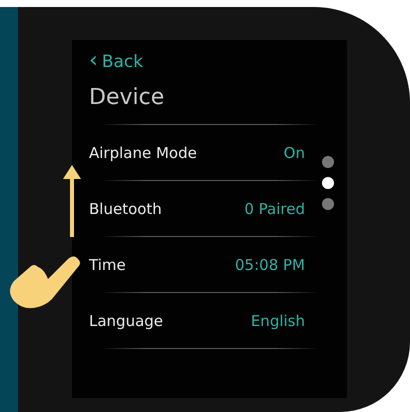  What do you see at coordinates (127, 98) in the screenshot?
I see `screen-title: Device` at bounding box center [127, 98].